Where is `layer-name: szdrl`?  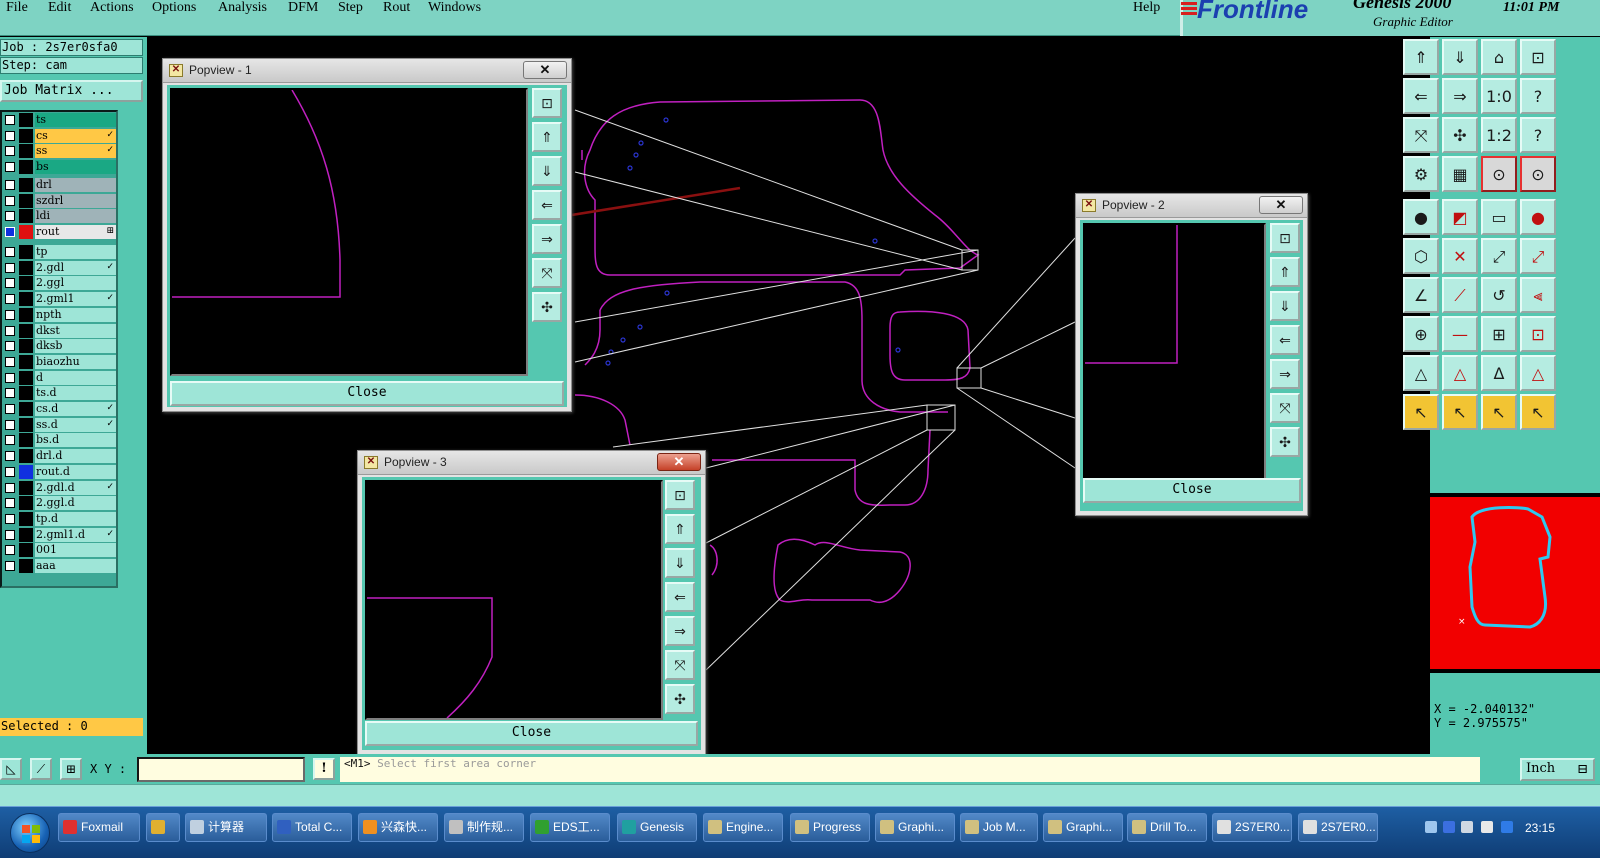 layer-name: szdrl is located at coordinates (75, 200).